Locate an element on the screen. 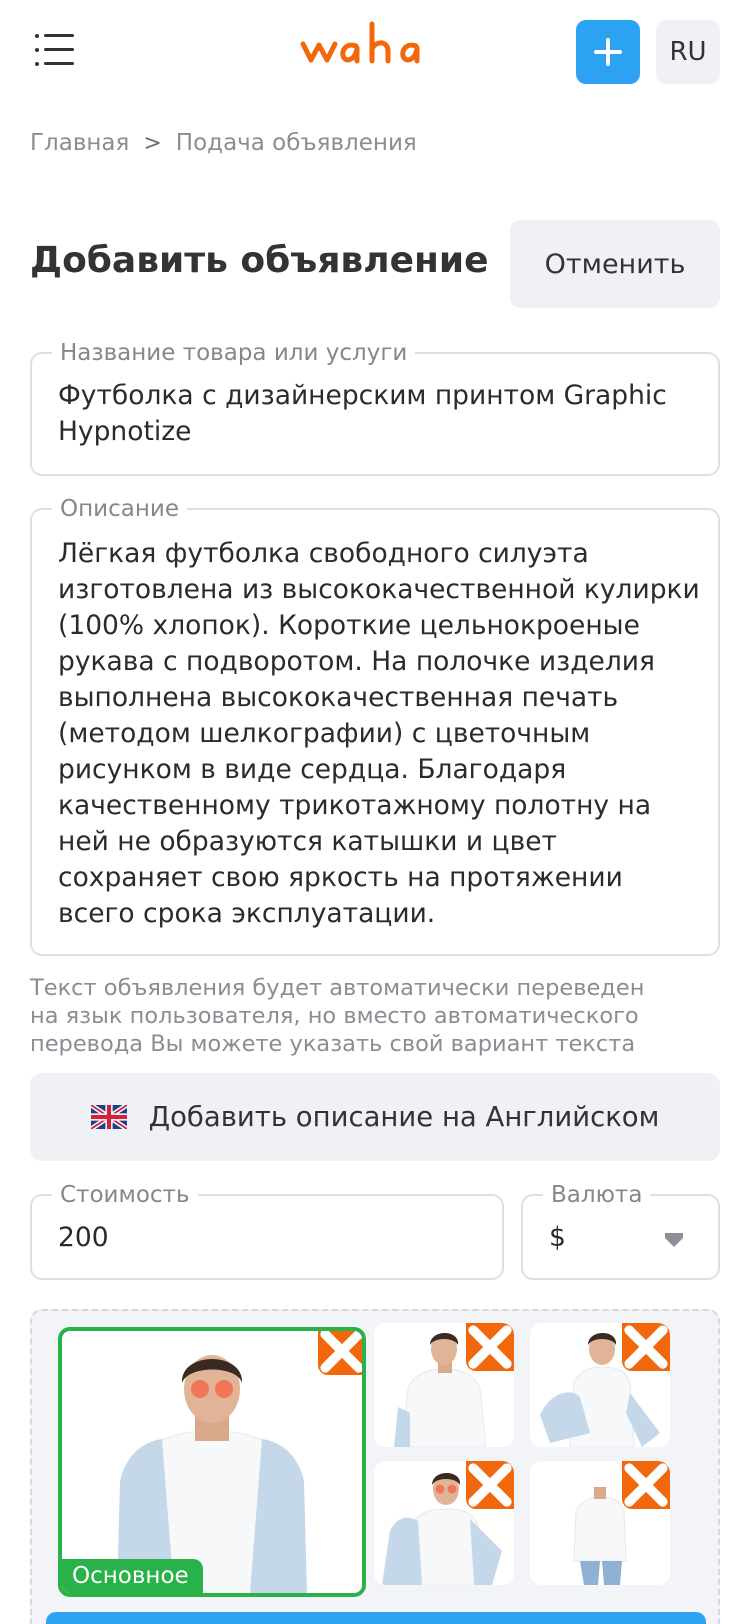 This screenshot has width=750, height=1624. price-input: 200 is located at coordinates (83, 1238).